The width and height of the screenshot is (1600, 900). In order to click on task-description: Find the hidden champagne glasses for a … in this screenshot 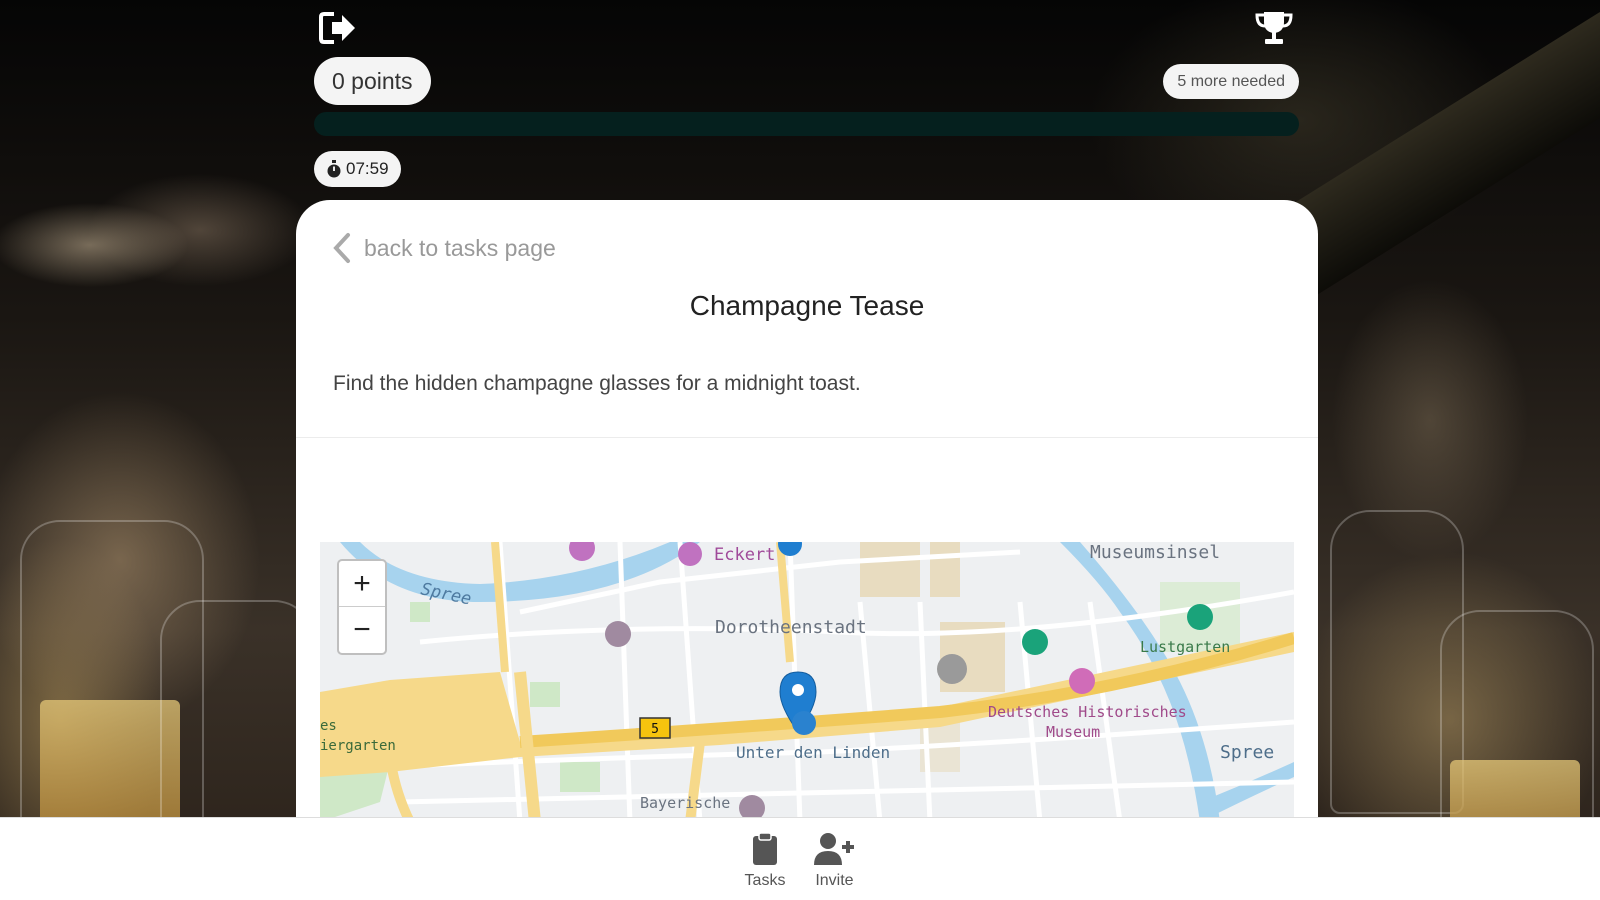, I will do `click(597, 383)`.